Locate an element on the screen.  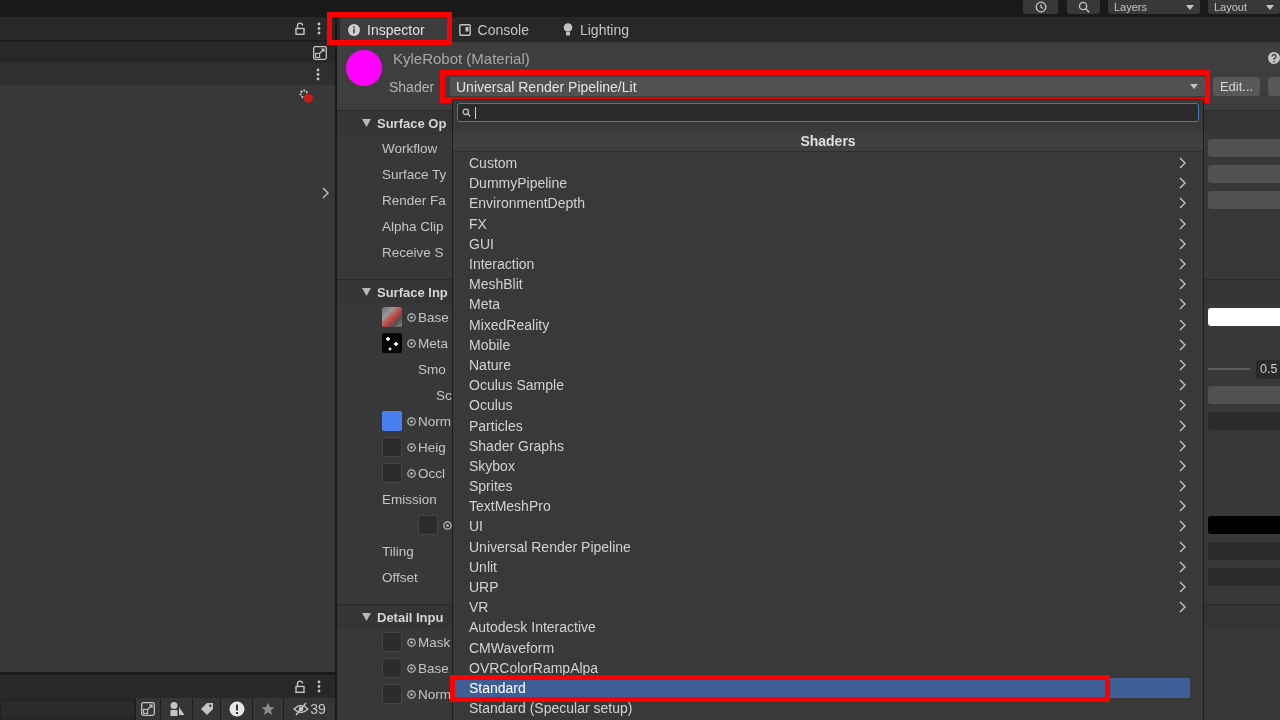
menu-item: MeshBlit is located at coordinates (821, 284).